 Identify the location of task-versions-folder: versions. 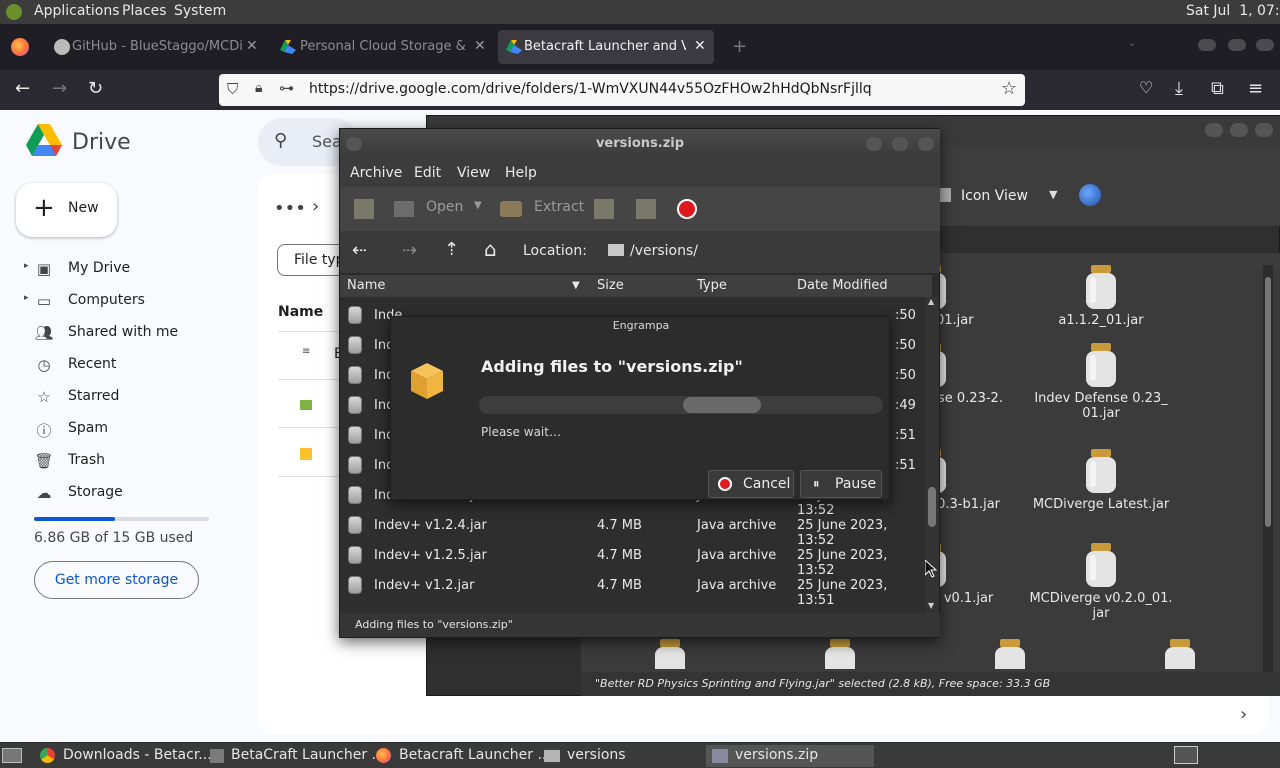
(622, 756).